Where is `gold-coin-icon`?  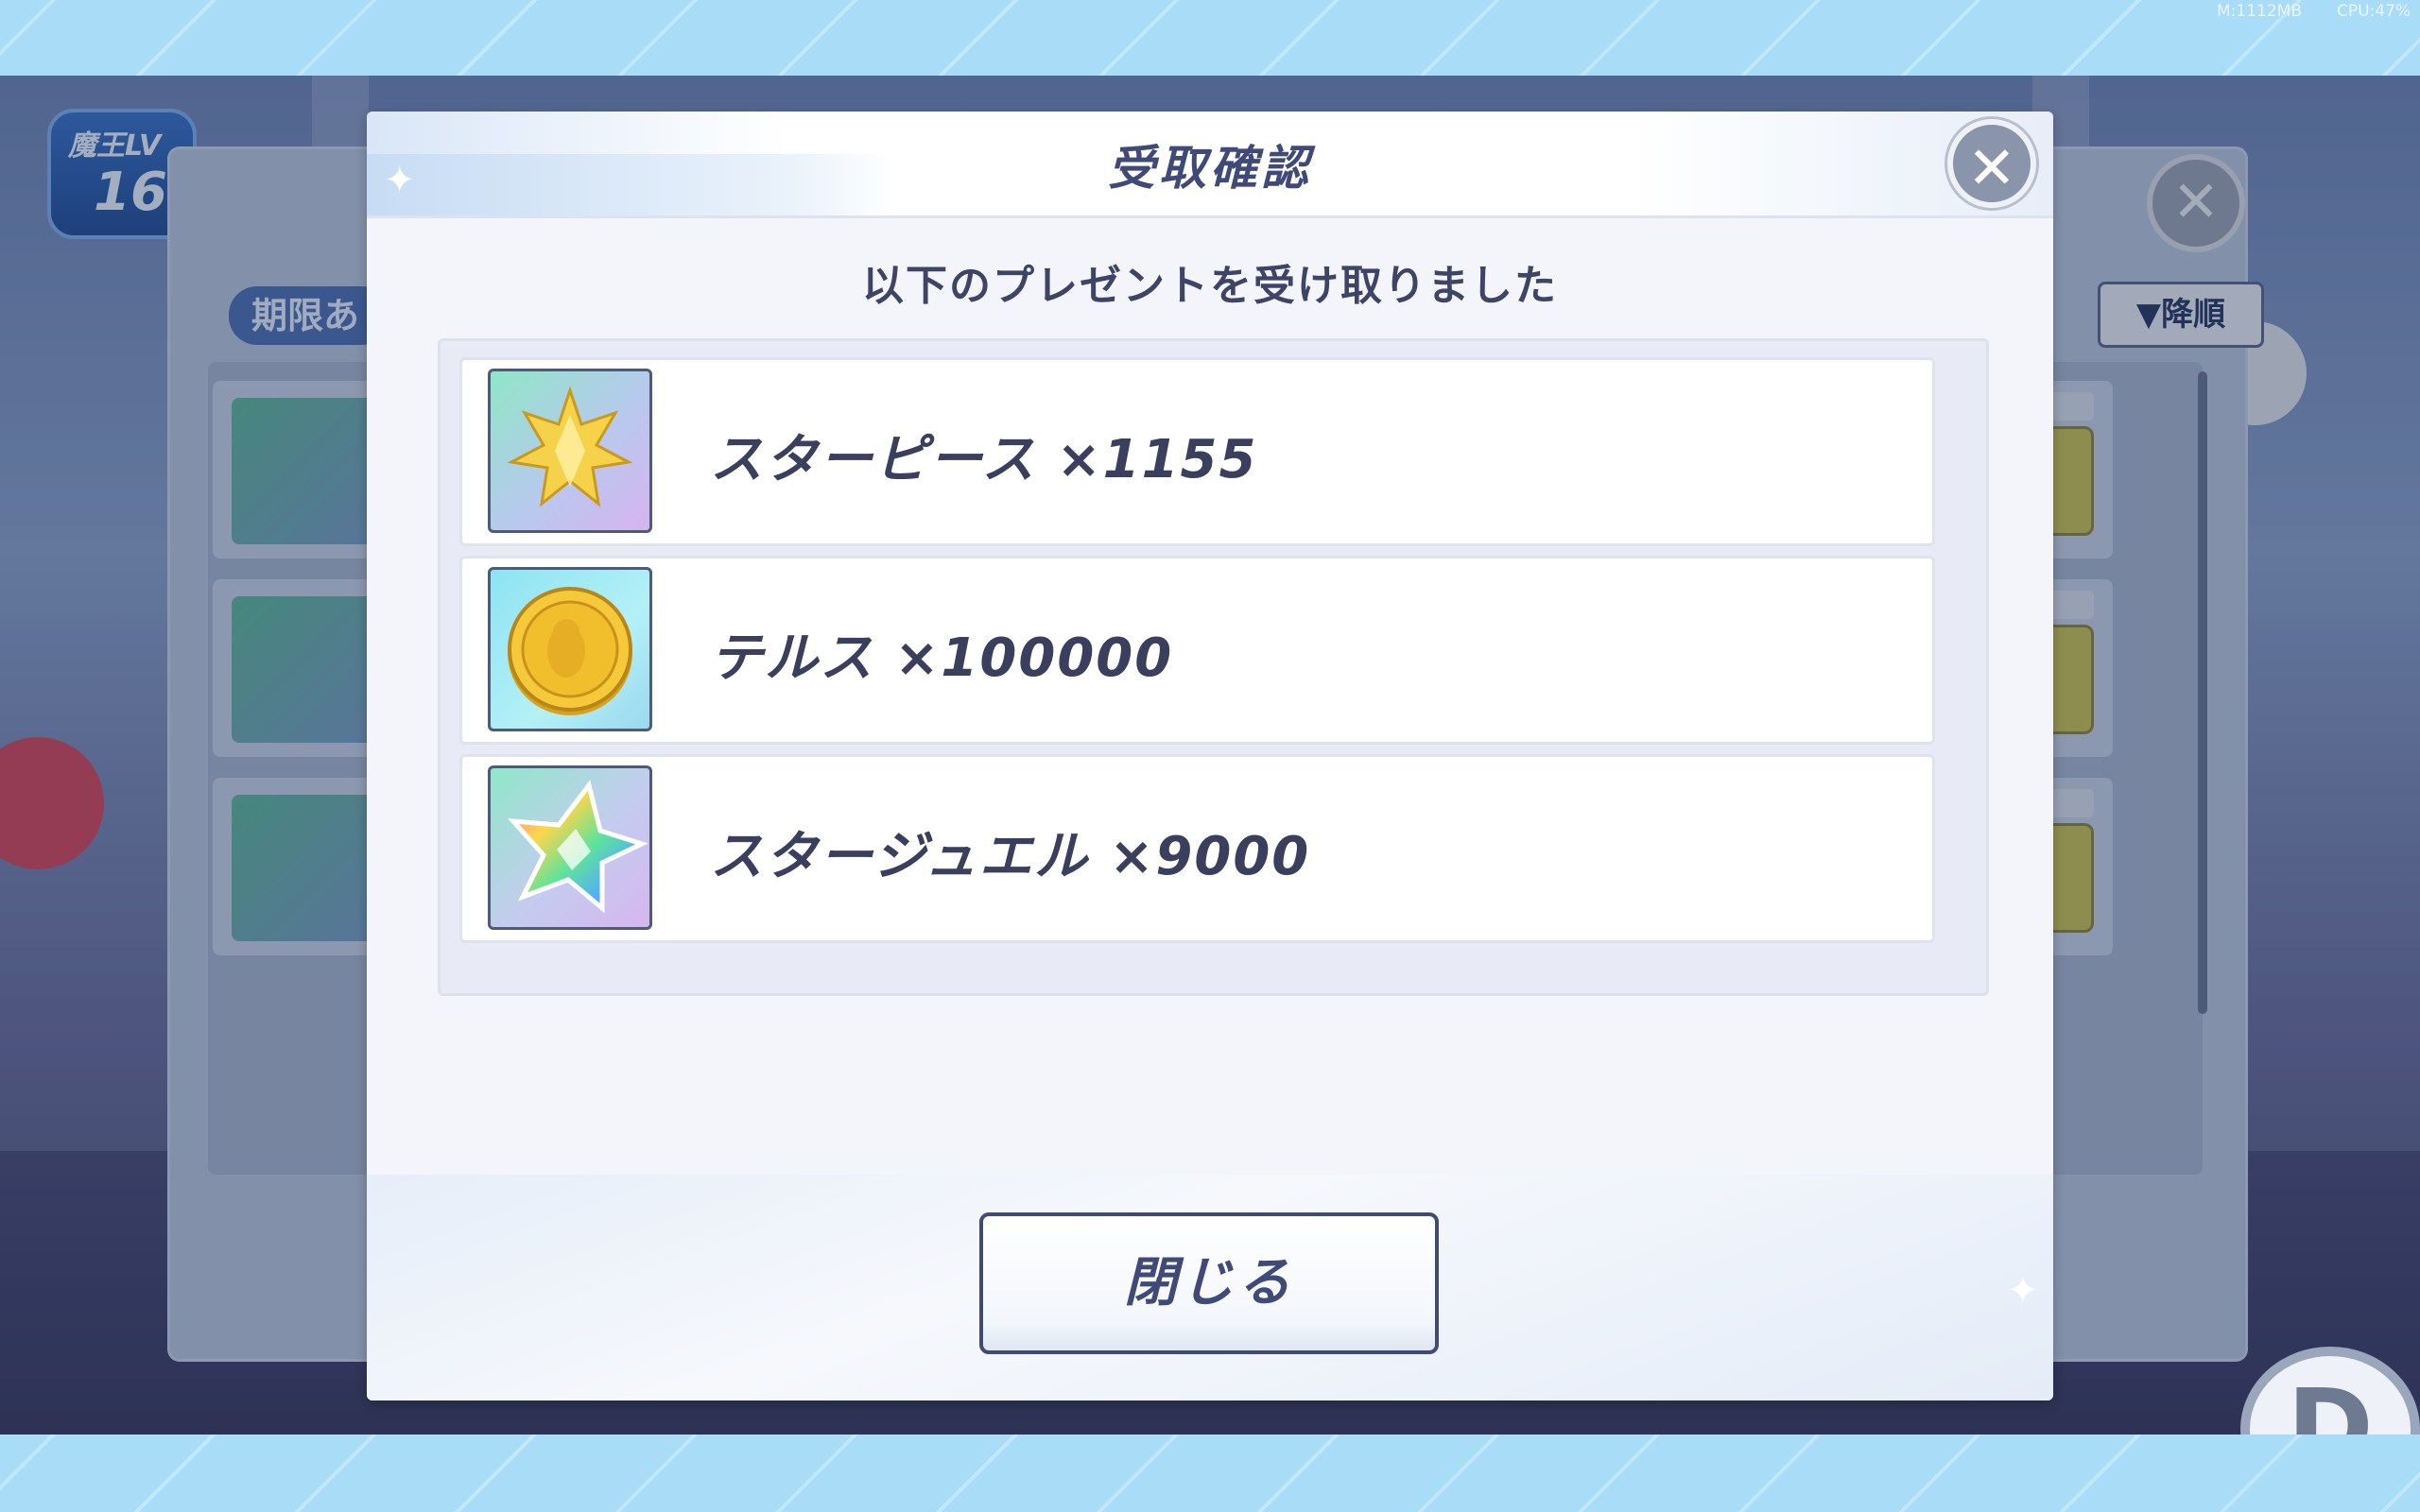
gold-coin-icon is located at coordinates (570, 649).